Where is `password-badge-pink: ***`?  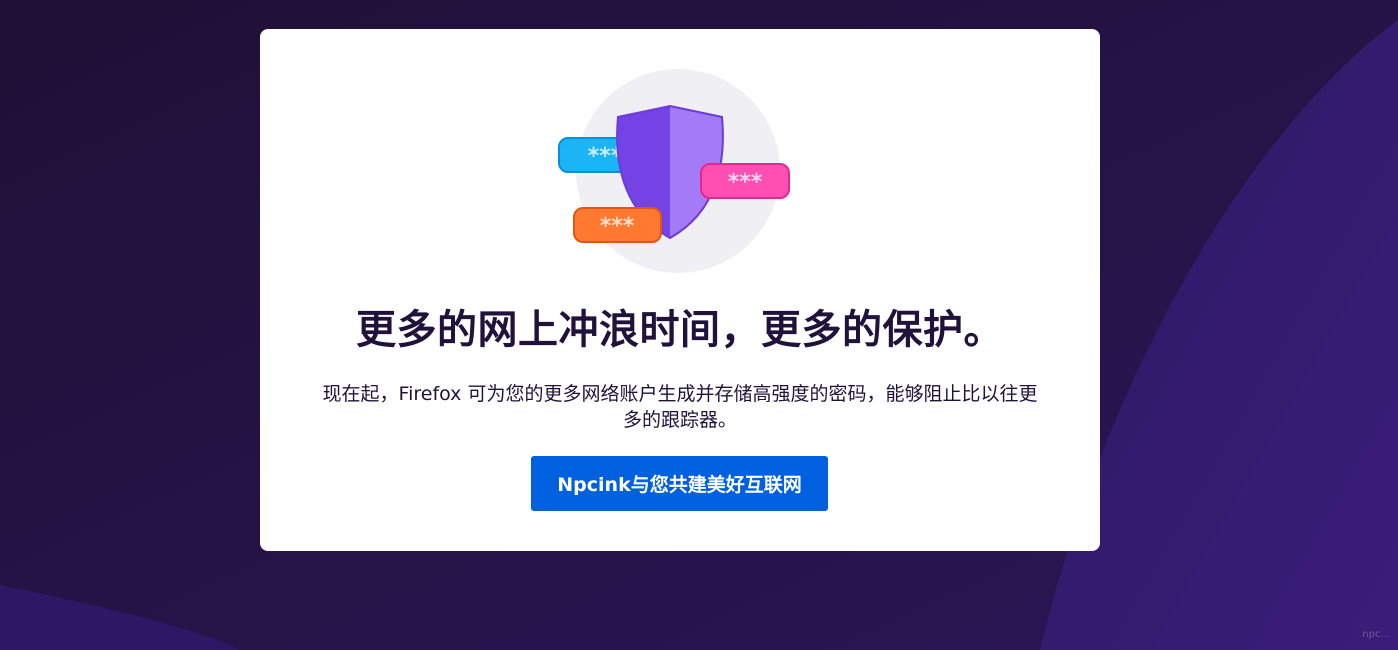
password-badge-pink: *** is located at coordinates (745, 181).